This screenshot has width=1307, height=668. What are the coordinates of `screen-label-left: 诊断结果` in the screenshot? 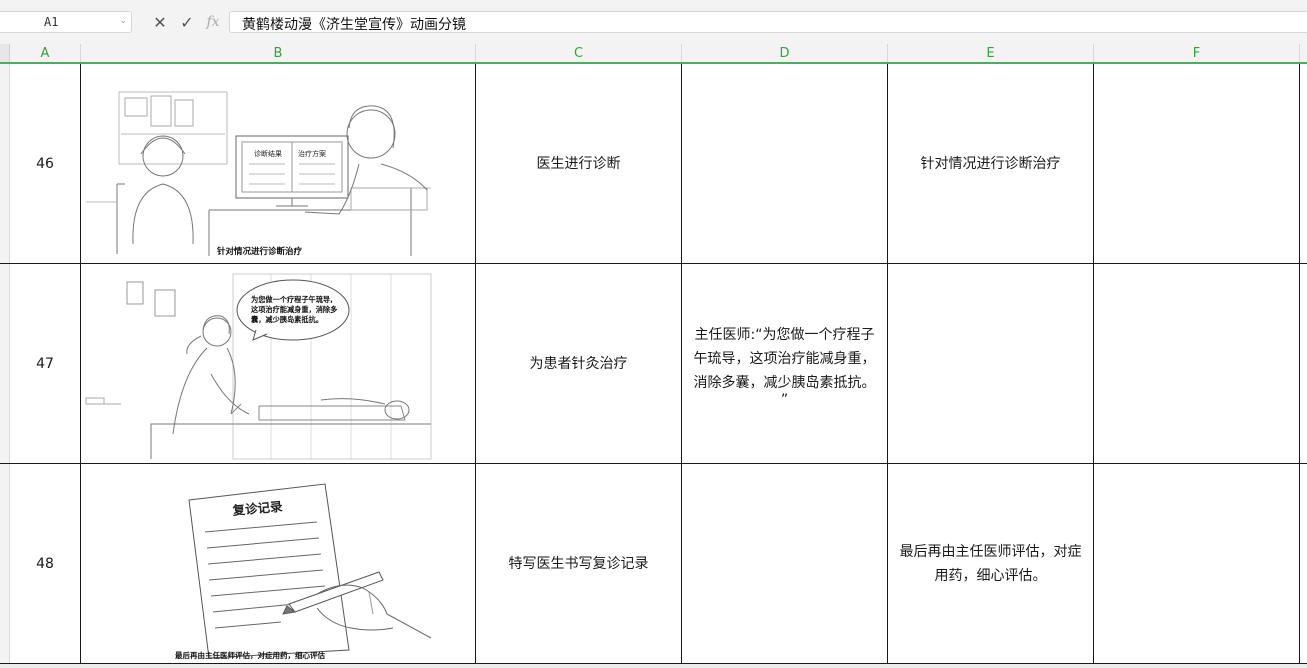 It's located at (268, 153).